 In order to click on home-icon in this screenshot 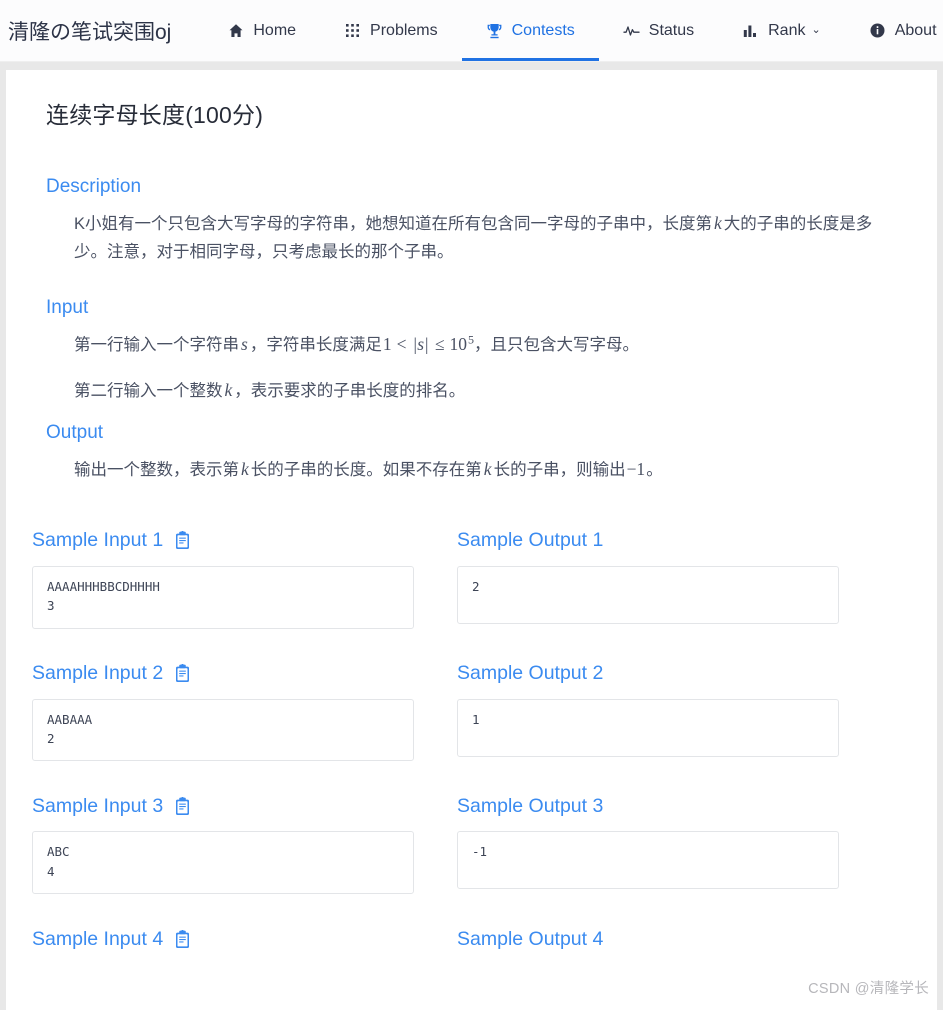, I will do `click(235, 30)`.